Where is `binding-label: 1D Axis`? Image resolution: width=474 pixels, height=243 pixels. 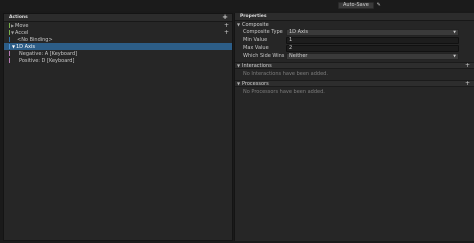 binding-label: 1D Axis is located at coordinates (25, 46).